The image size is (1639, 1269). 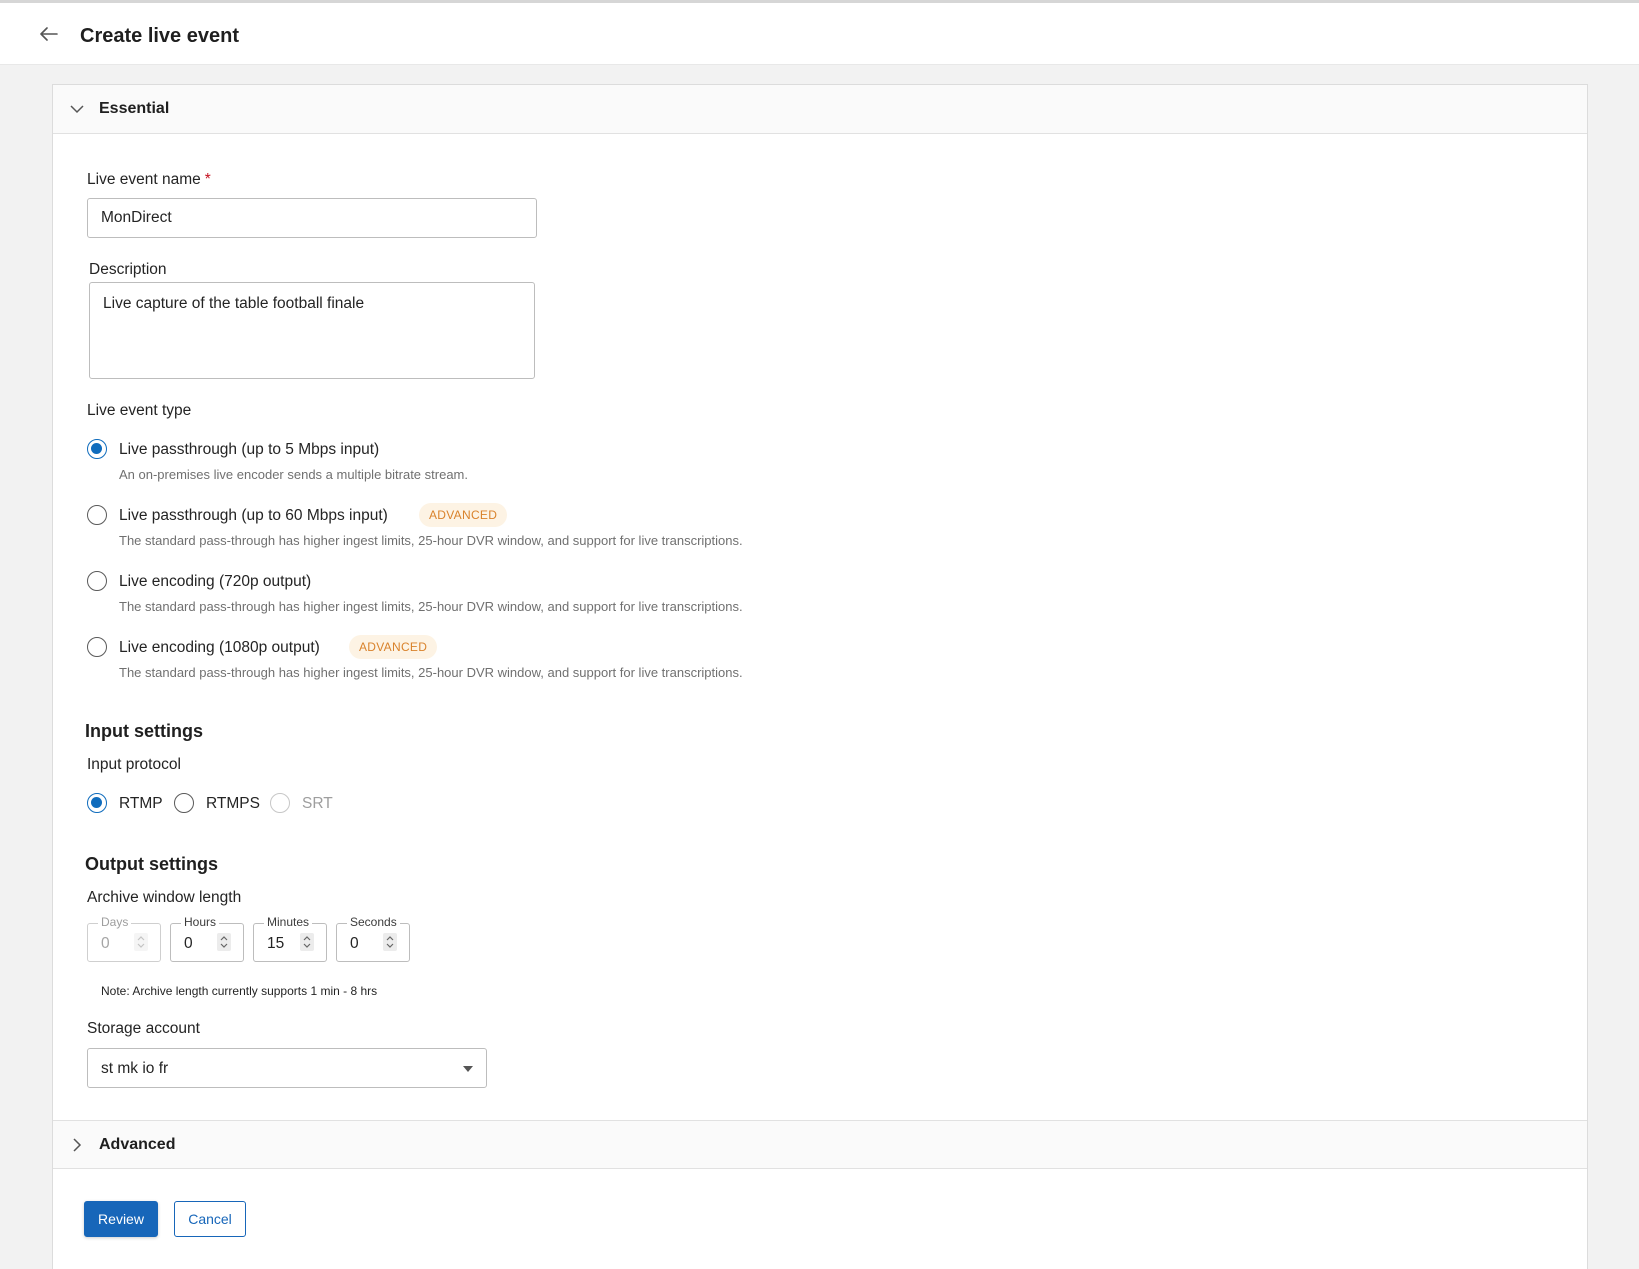 What do you see at coordinates (184, 803) in the screenshot?
I see `protocol-radio-rtmps` at bounding box center [184, 803].